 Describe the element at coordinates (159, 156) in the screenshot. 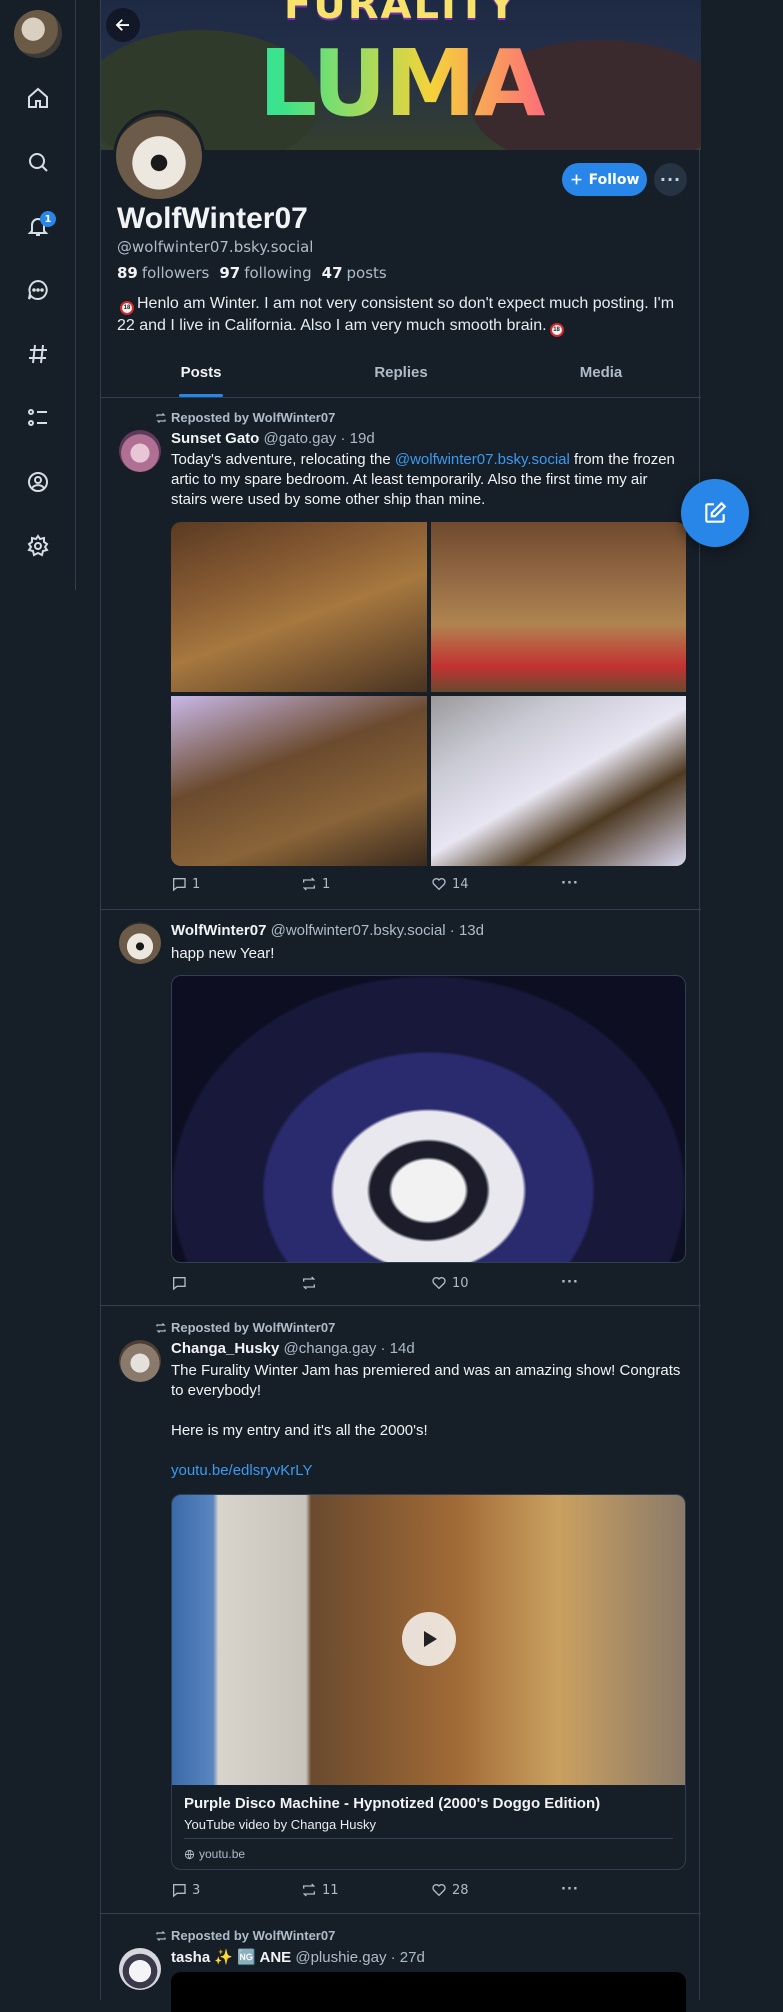

I see `profile-avatar` at that location.